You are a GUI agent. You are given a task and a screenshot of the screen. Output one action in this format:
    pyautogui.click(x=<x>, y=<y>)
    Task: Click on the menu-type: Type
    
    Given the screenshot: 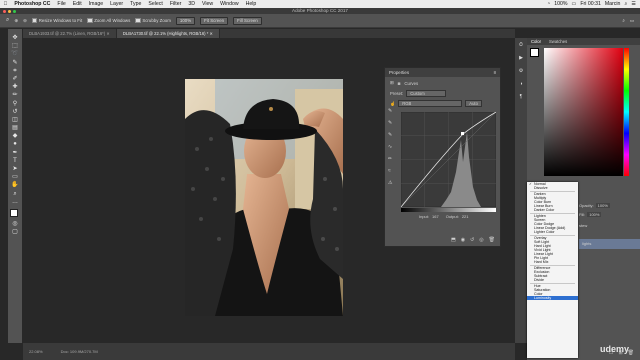 What is the action you would take?
    pyautogui.click(x=136, y=4)
    